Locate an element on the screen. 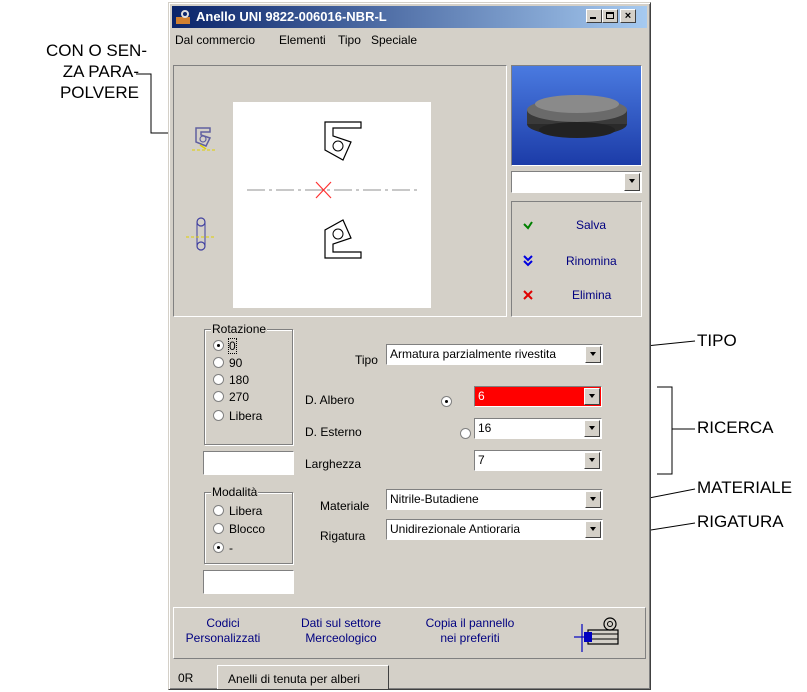 The image size is (807, 692). save-button: Salva is located at coordinates (576, 226).